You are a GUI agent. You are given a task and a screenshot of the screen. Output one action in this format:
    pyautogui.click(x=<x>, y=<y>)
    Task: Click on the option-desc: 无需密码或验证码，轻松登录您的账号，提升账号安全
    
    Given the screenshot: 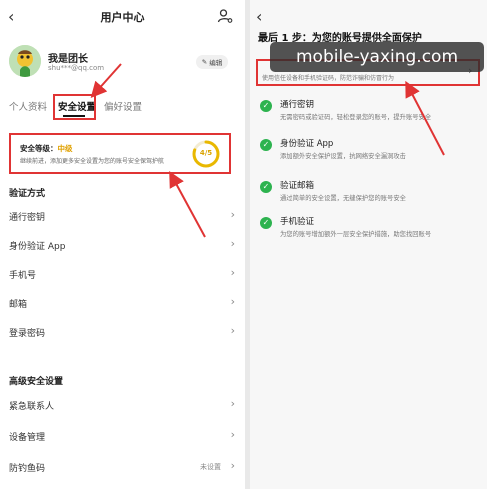 What is the action you would take?
    pyautogui.click(x=356, y=117)
    